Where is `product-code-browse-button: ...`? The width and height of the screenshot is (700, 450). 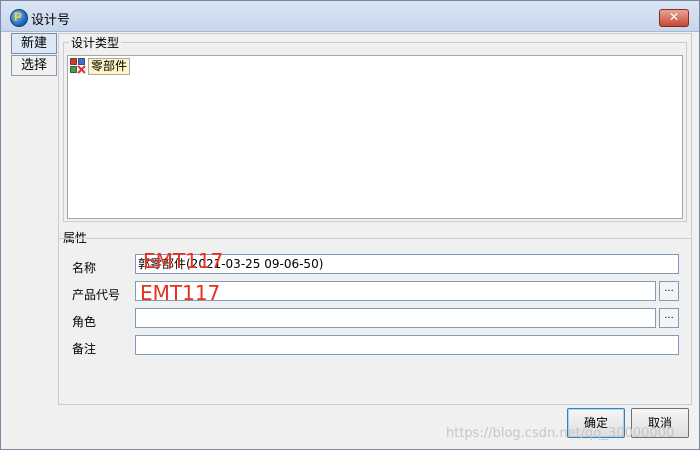
product-code-browse-button: ... is located at coordinates (669, 291).